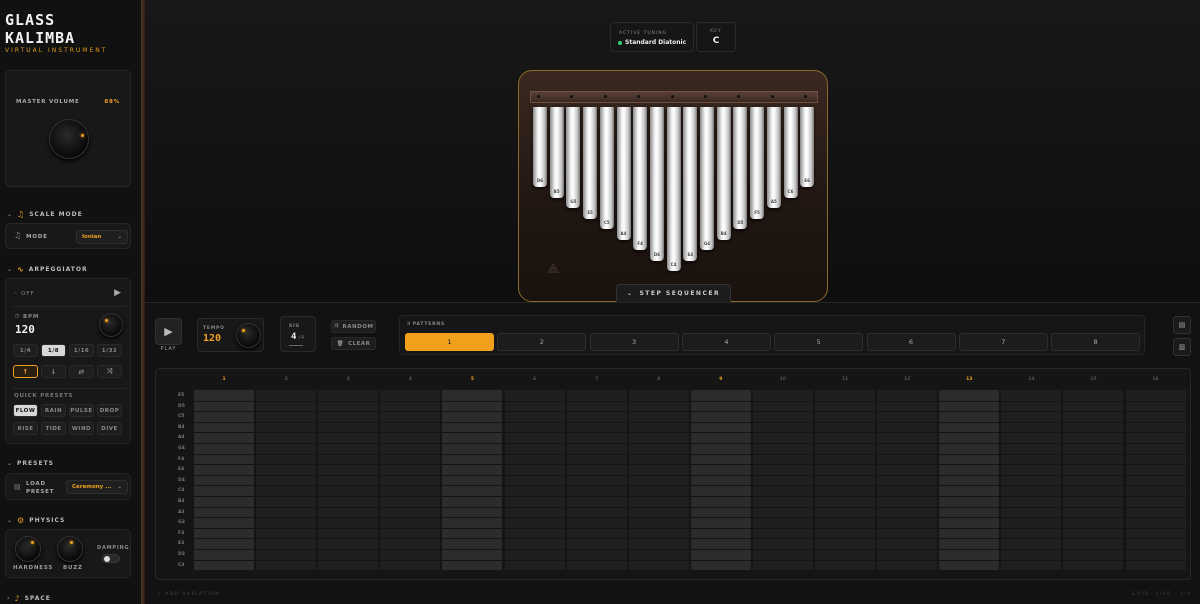 Image resolution: width=1200 pixels, height=604 pixels. What do you see at coordinates (298, 334) in the screenshot?
I see `time-signature-box: SIG 4 /4` at bounding box center [298, 334].